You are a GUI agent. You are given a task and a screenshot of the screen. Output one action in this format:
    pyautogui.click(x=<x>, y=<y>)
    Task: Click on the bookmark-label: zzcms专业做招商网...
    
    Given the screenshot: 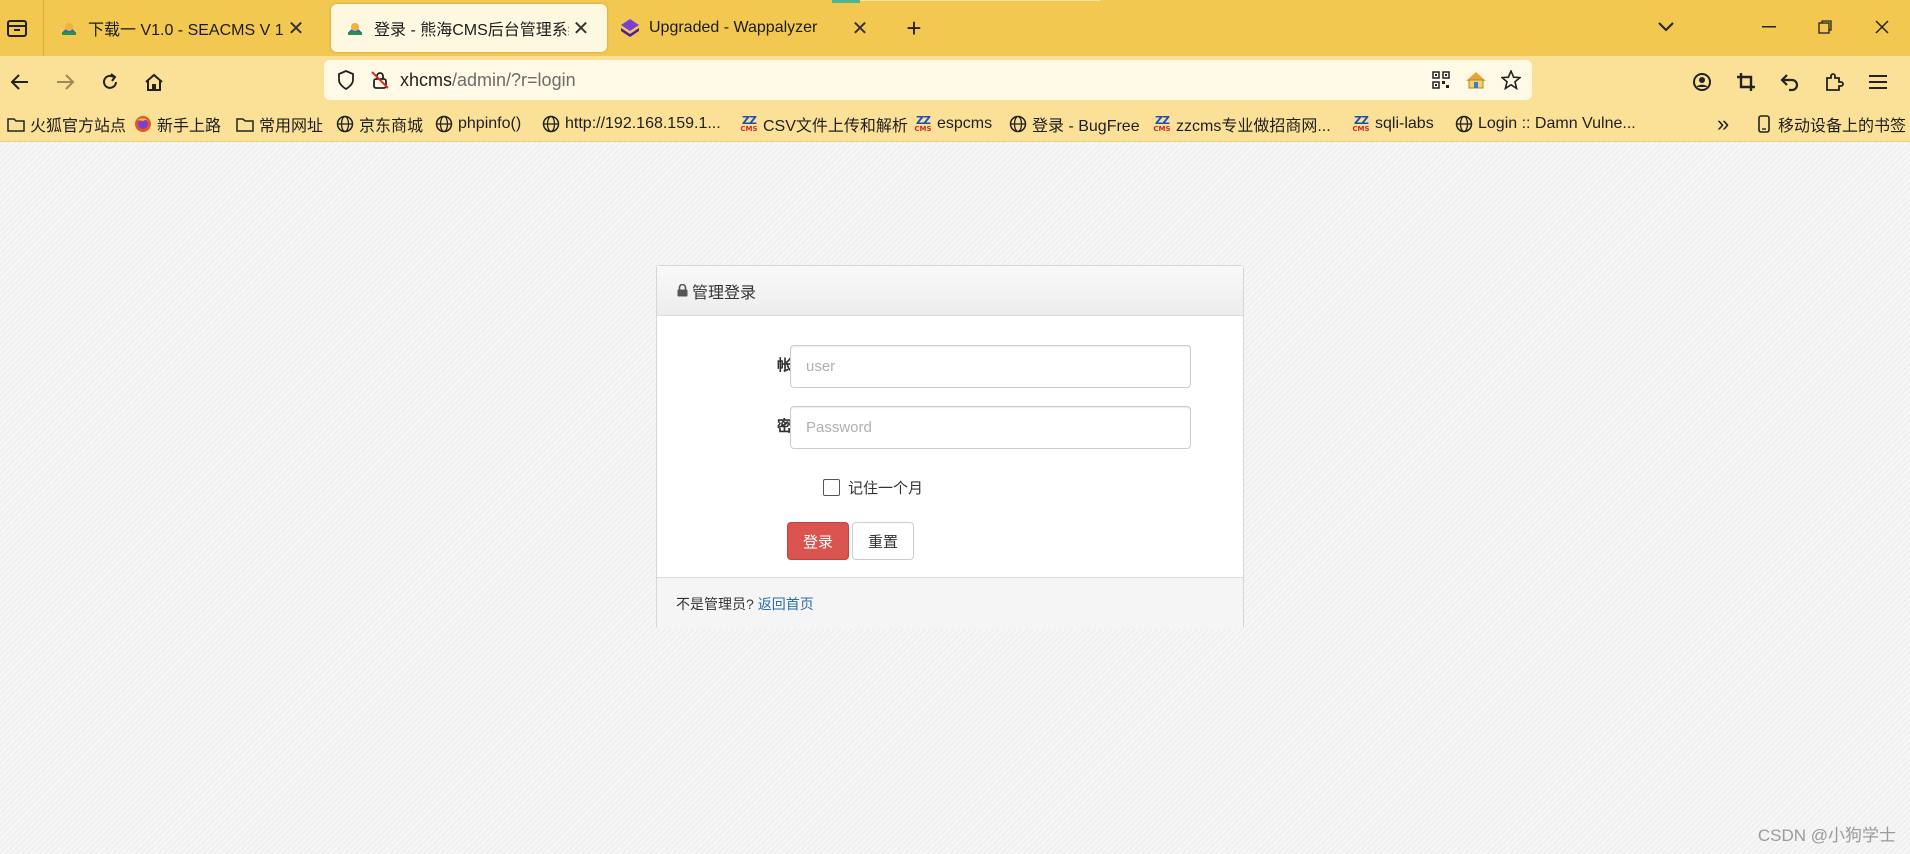 What is the action you would take?
    pyautogui.click(x=1253, y=126)
    